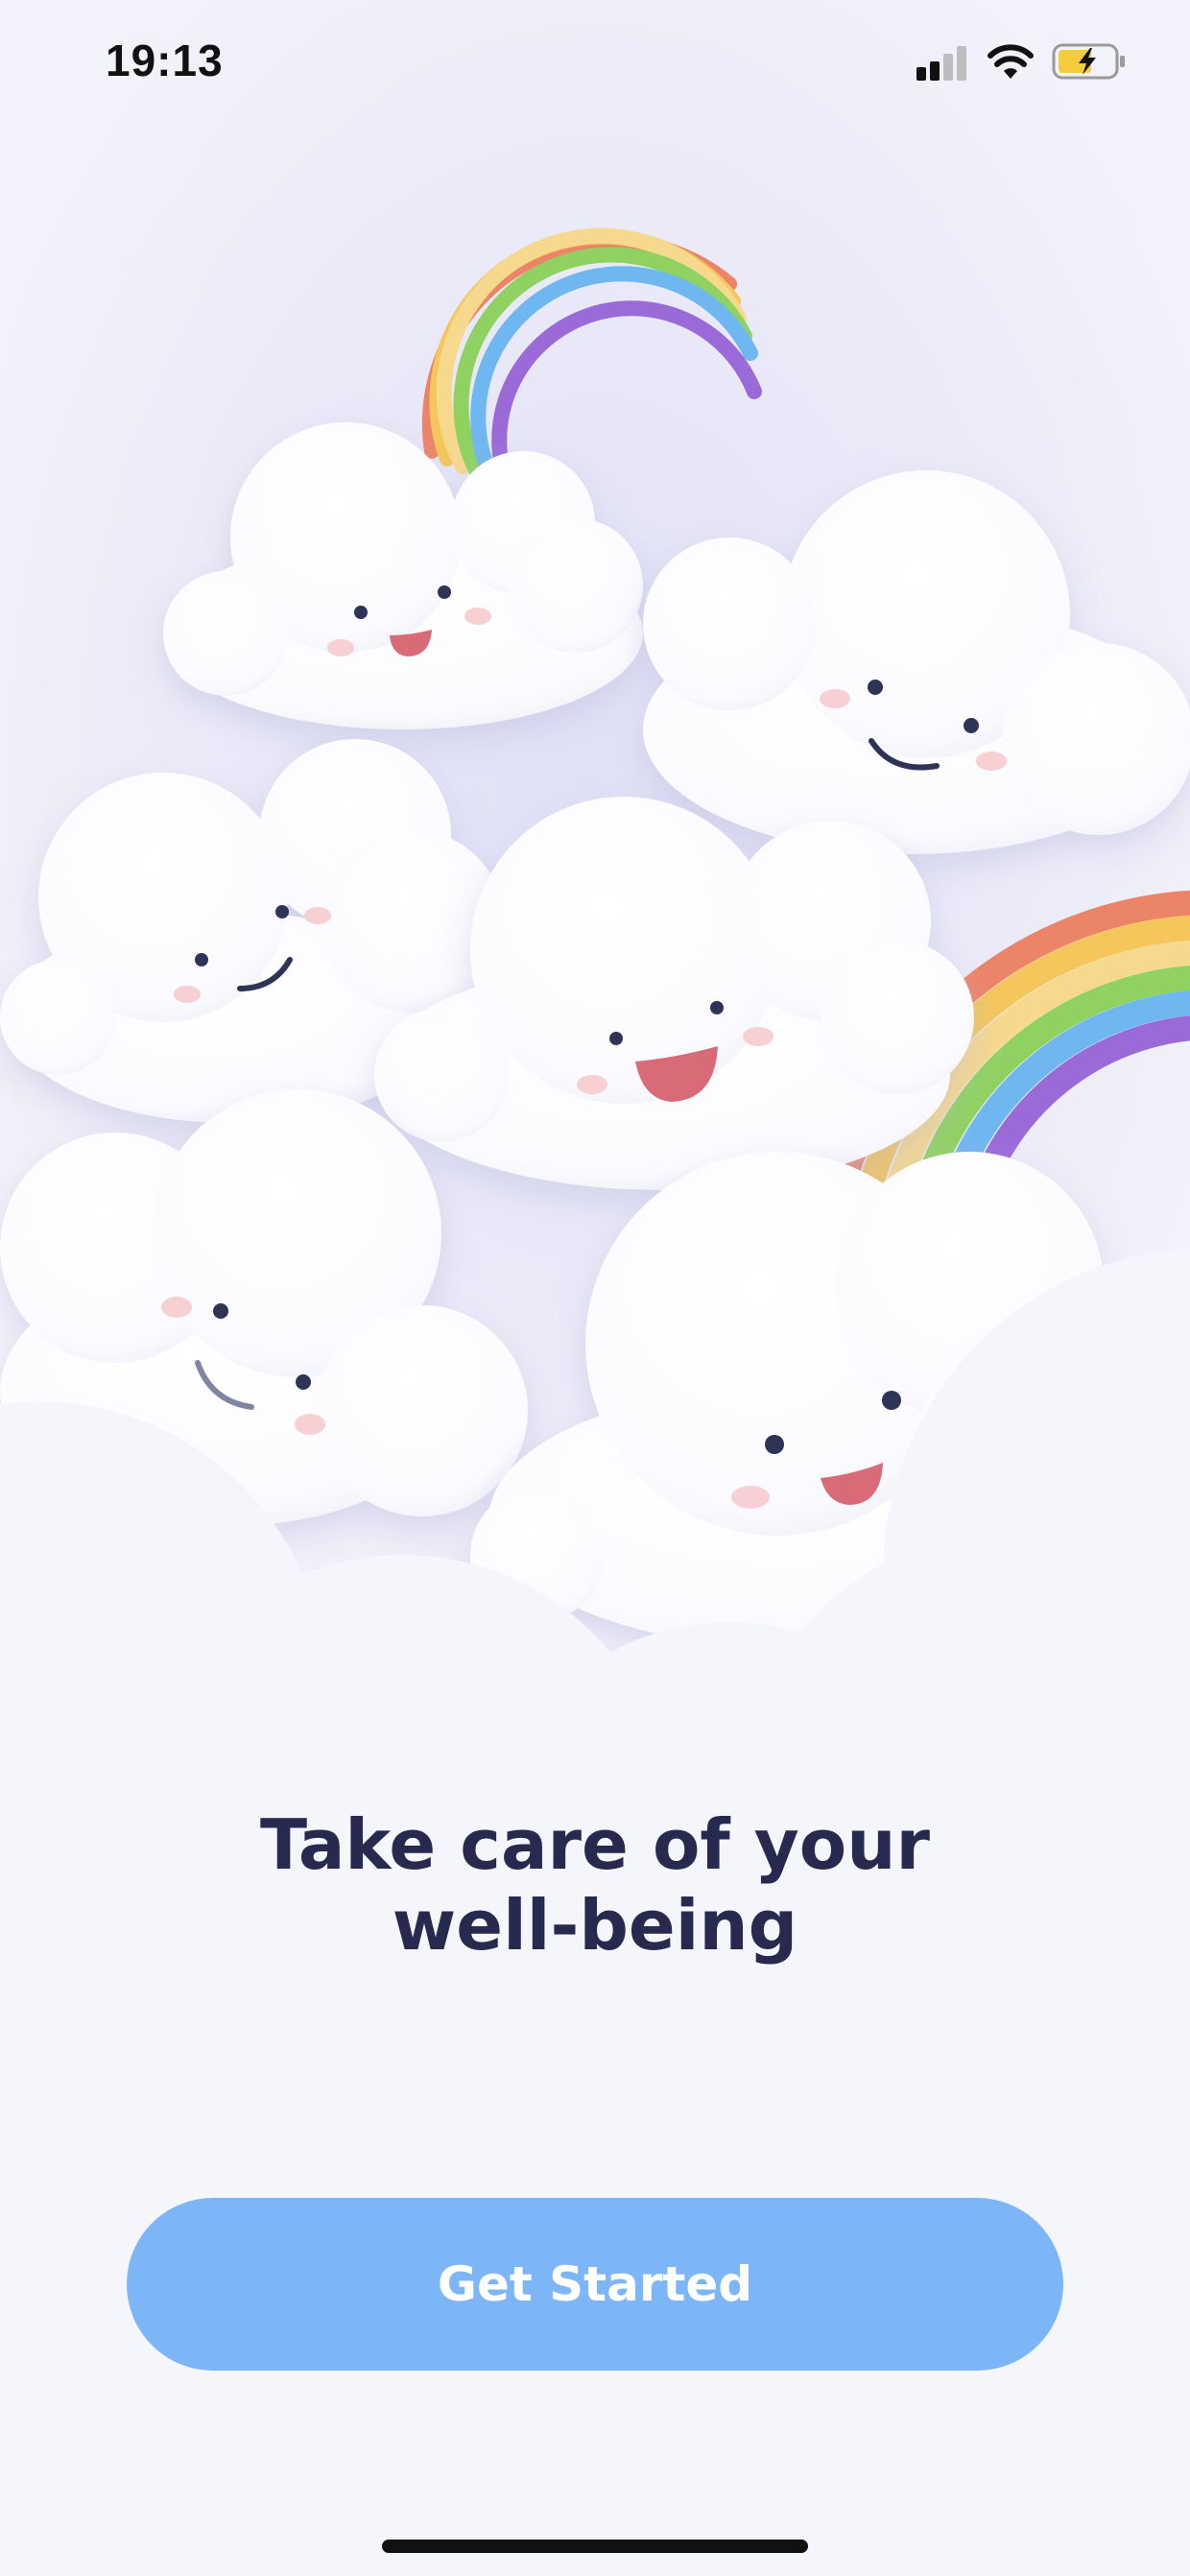 This screenshot has height=2576, width=1190. I want to click on get-started-button: Get Started, so click(595, 2284).